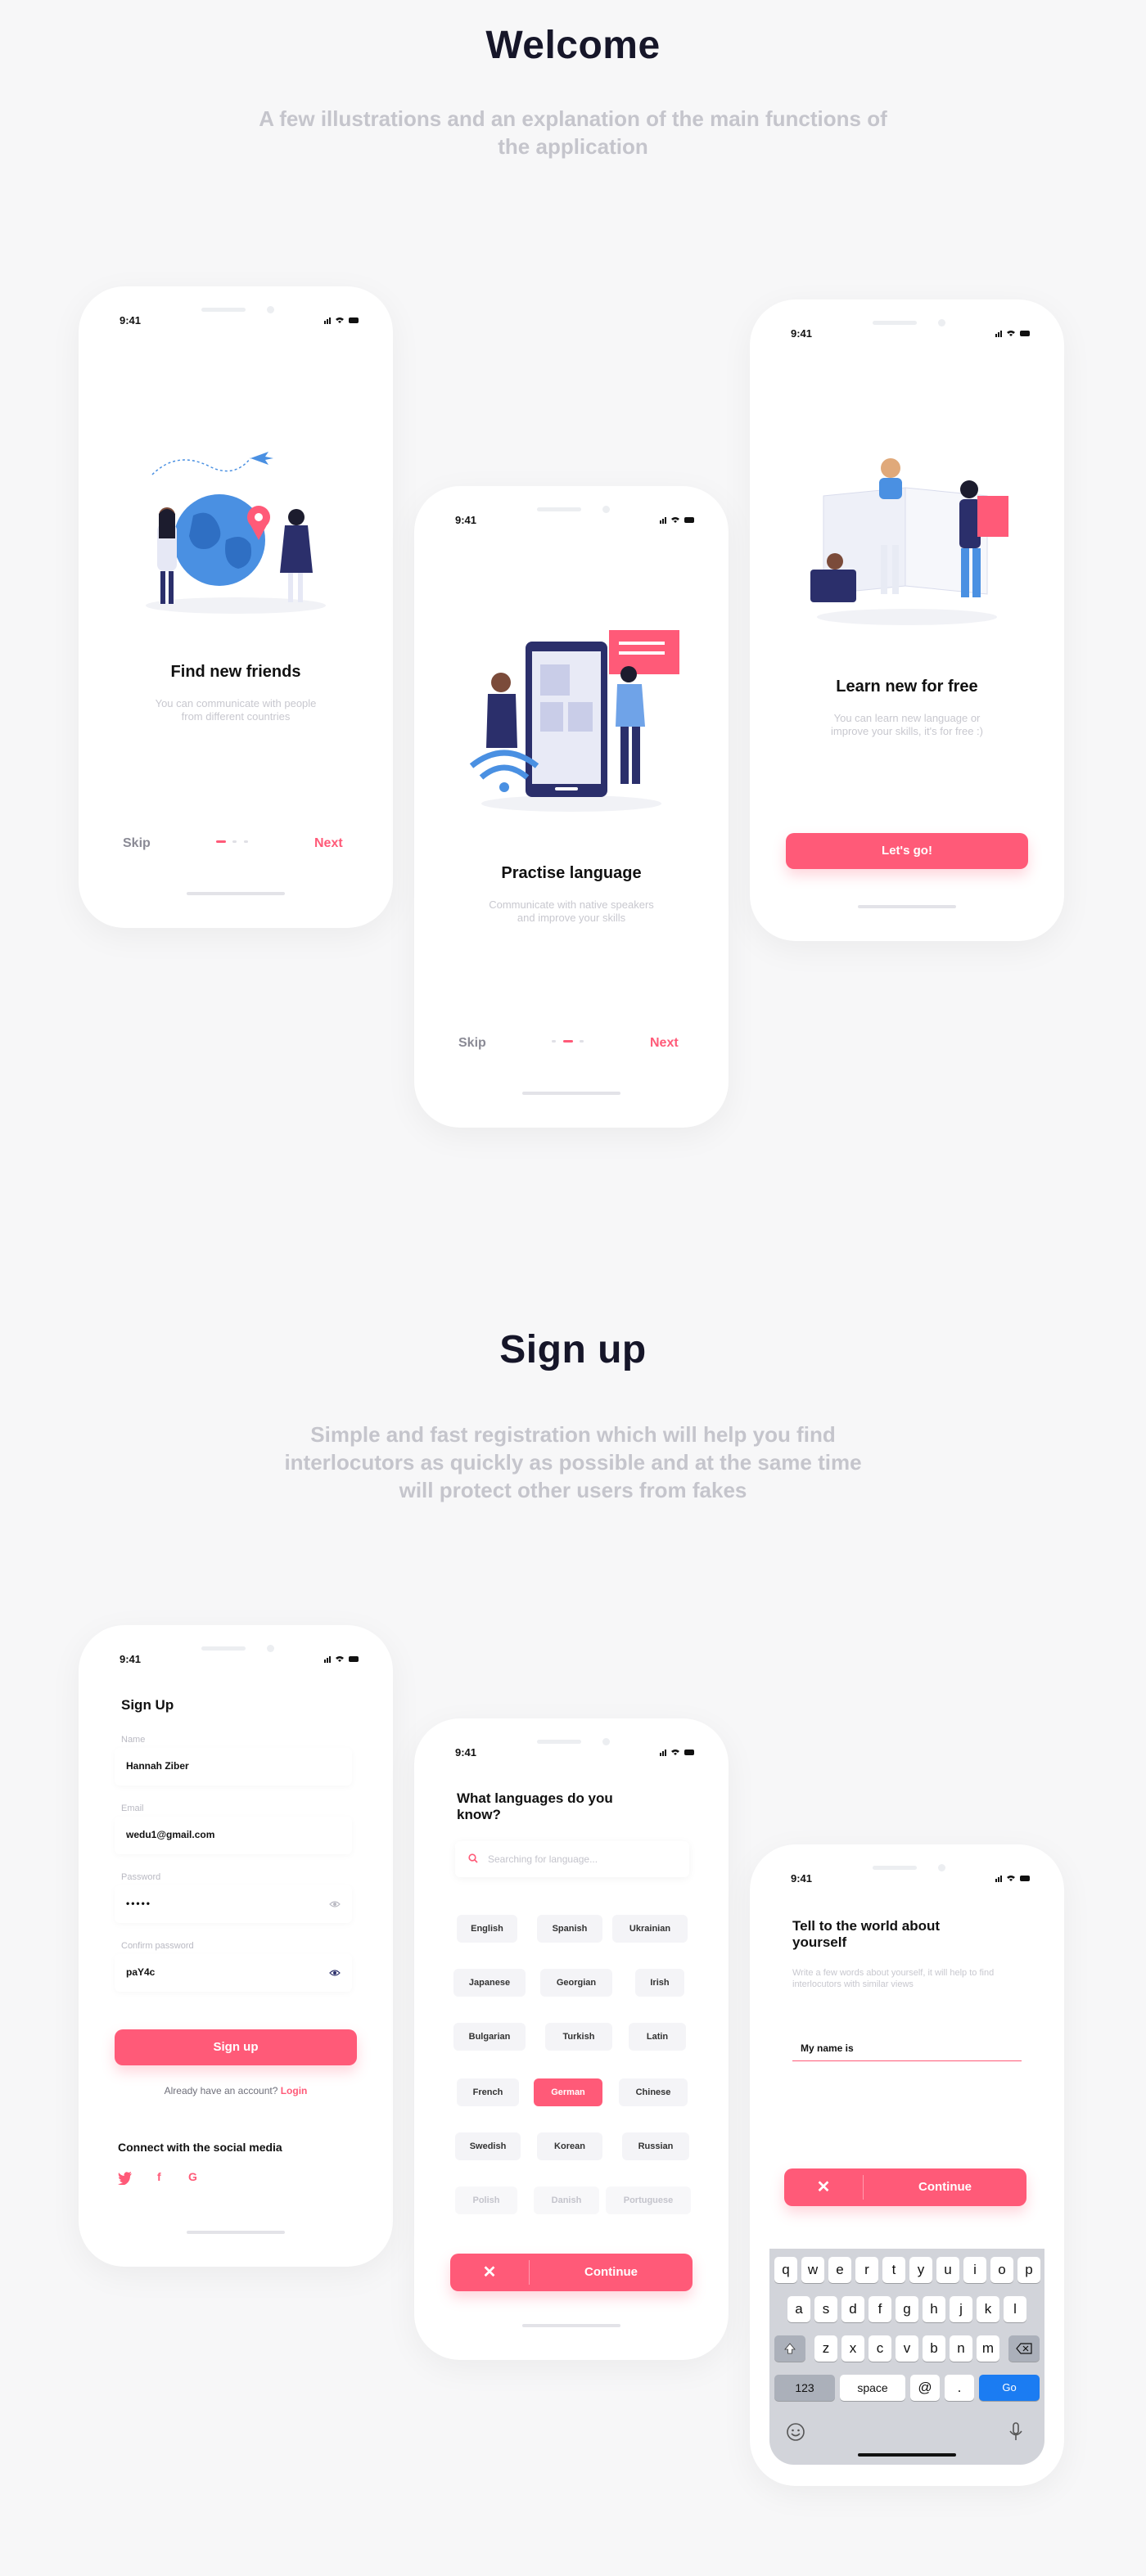  I want to click on key: f, so click(880, 2309).